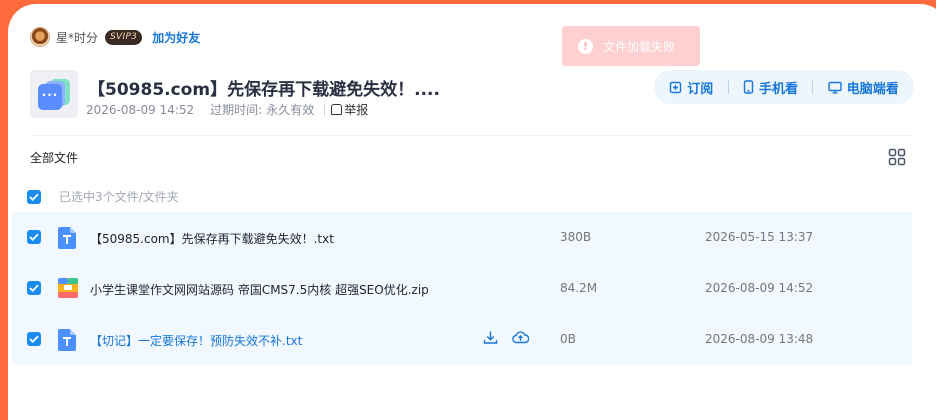 The image size is (936, 420). I want to click on file-date: 2026-05-15 13:37, so click(759, 237).